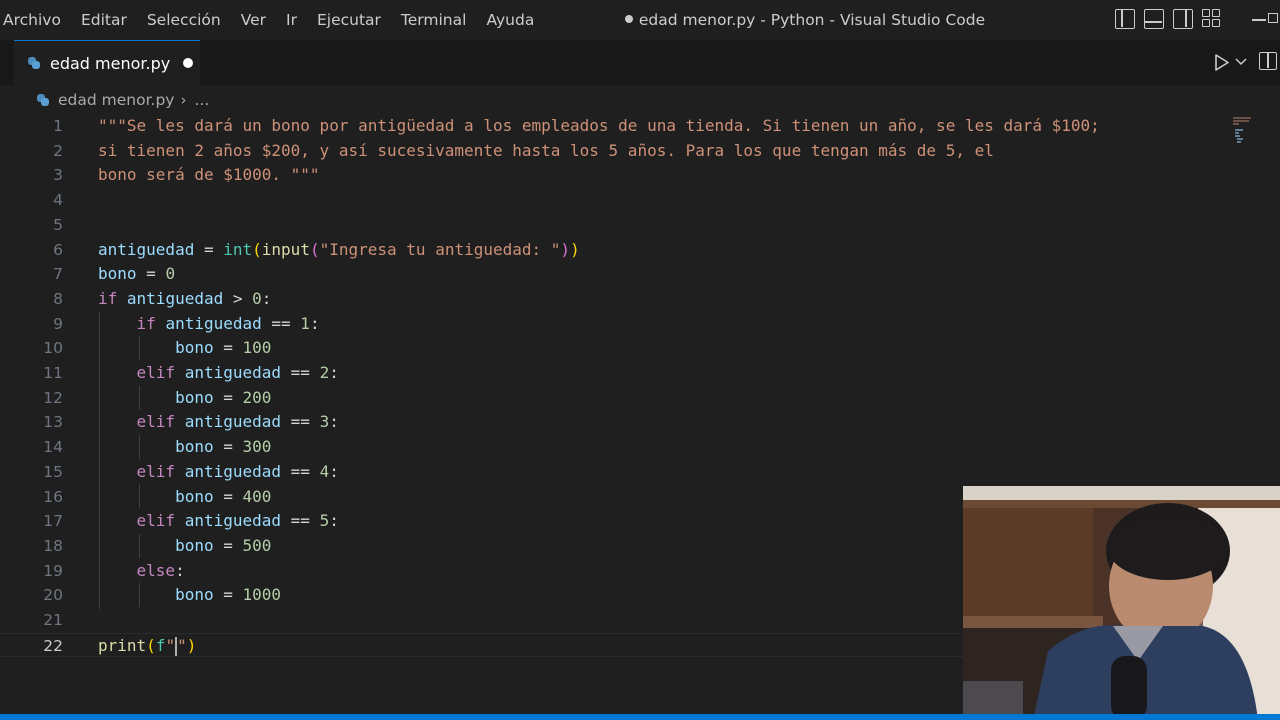  I want to click on layout-sidebar-icon, so click(1125, 19).